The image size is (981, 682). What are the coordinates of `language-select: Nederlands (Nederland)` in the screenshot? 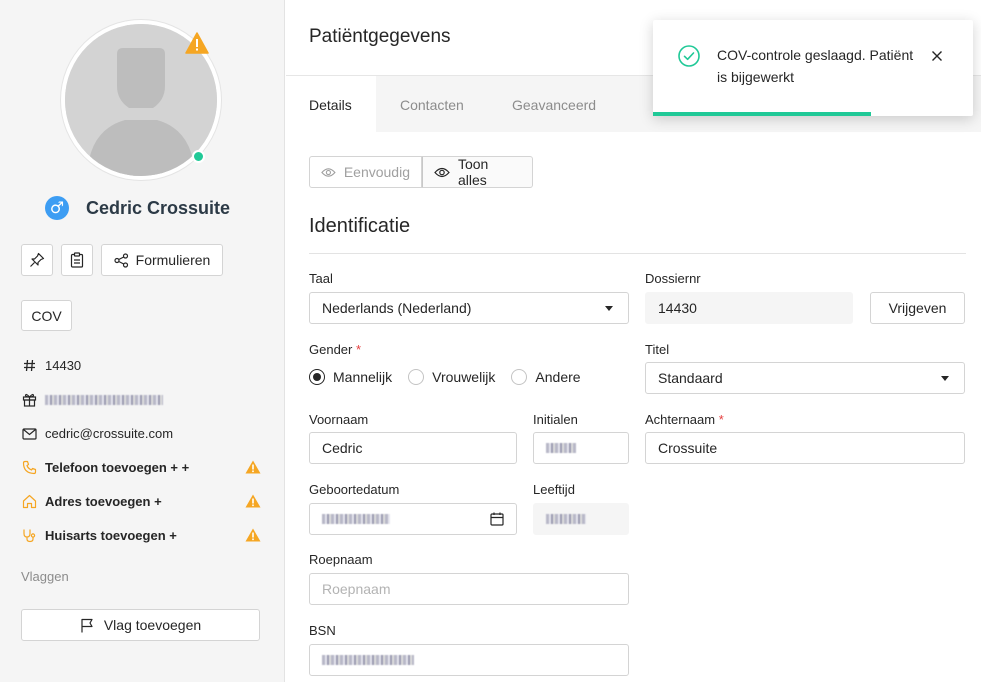 It's located at (469, 308).